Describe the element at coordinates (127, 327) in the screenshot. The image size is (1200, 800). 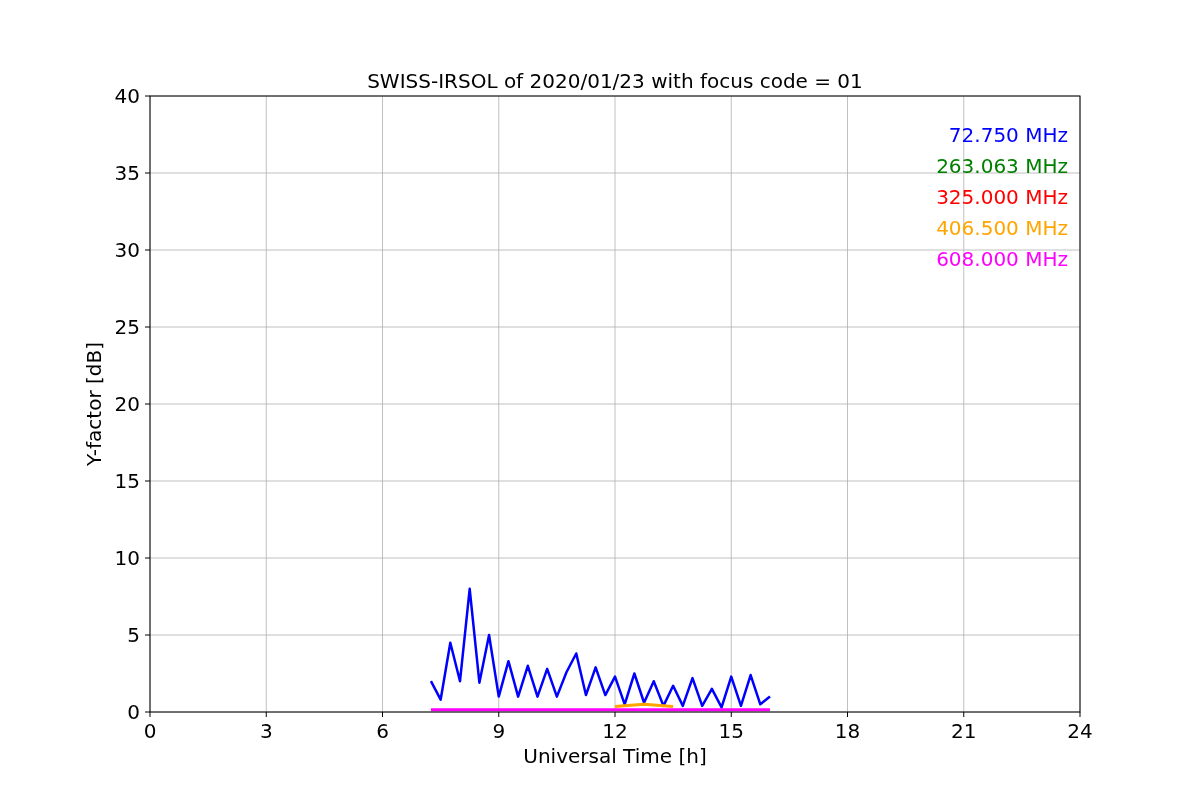
I see `y-tick-label: 25` at that location.